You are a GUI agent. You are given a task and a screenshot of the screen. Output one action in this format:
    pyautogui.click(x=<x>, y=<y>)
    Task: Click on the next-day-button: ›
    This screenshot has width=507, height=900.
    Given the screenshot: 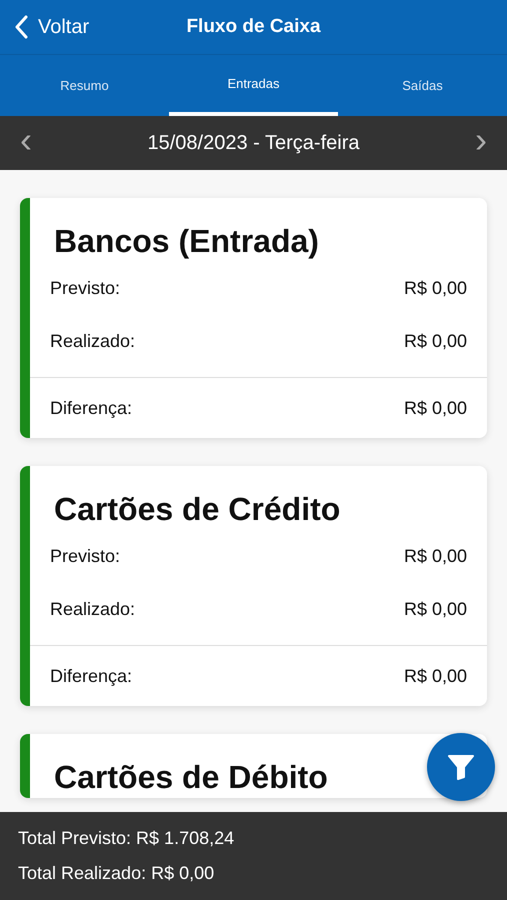 What is the action you would take?
    pyautogui.click(x=480, y=143)
    